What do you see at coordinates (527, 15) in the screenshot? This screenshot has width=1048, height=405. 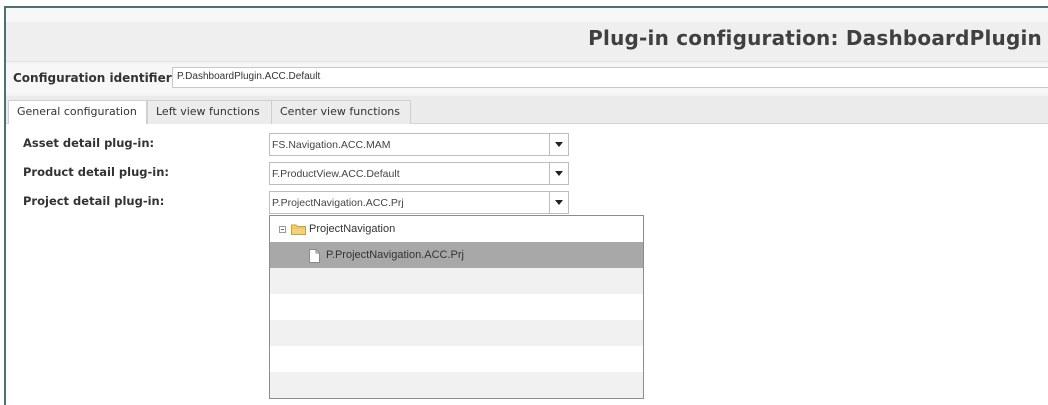 I see `top-strip` at bounding box center [527, 15].